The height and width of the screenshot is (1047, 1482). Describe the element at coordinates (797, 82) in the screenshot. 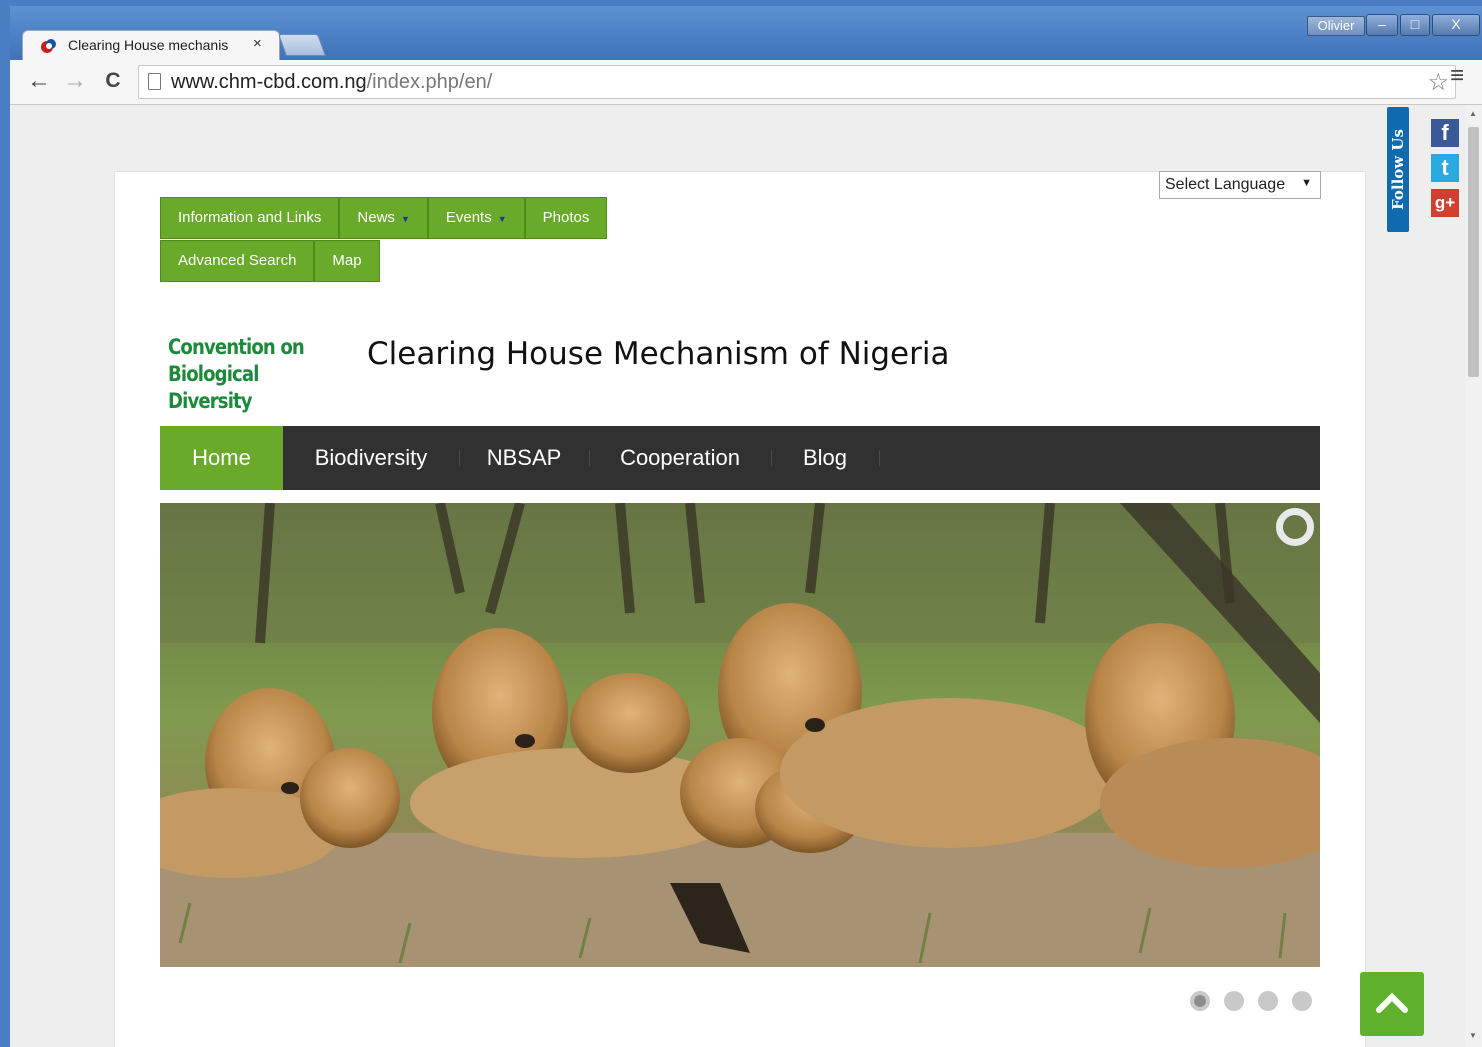

I see `address-bar: www.chm-cbd.com.ng/index.php/en/ ☆` at that location.